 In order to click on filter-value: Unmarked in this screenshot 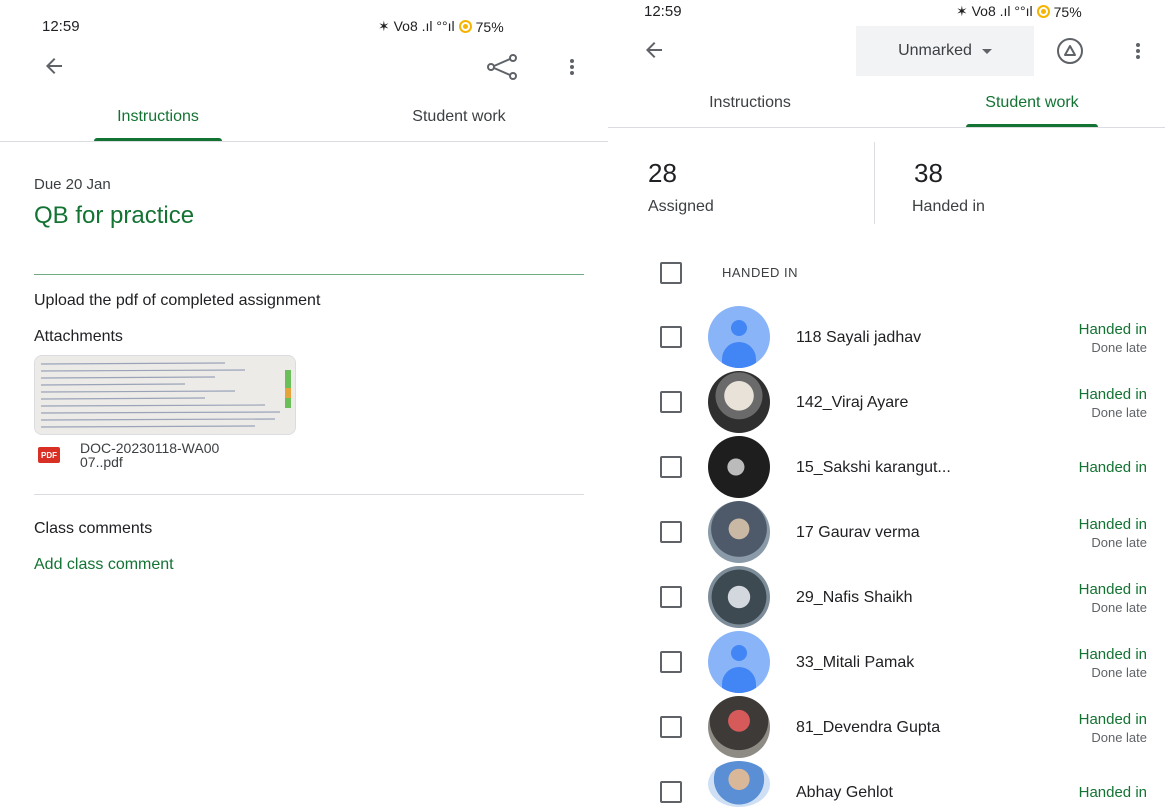, I will do `click(935, 50)`.